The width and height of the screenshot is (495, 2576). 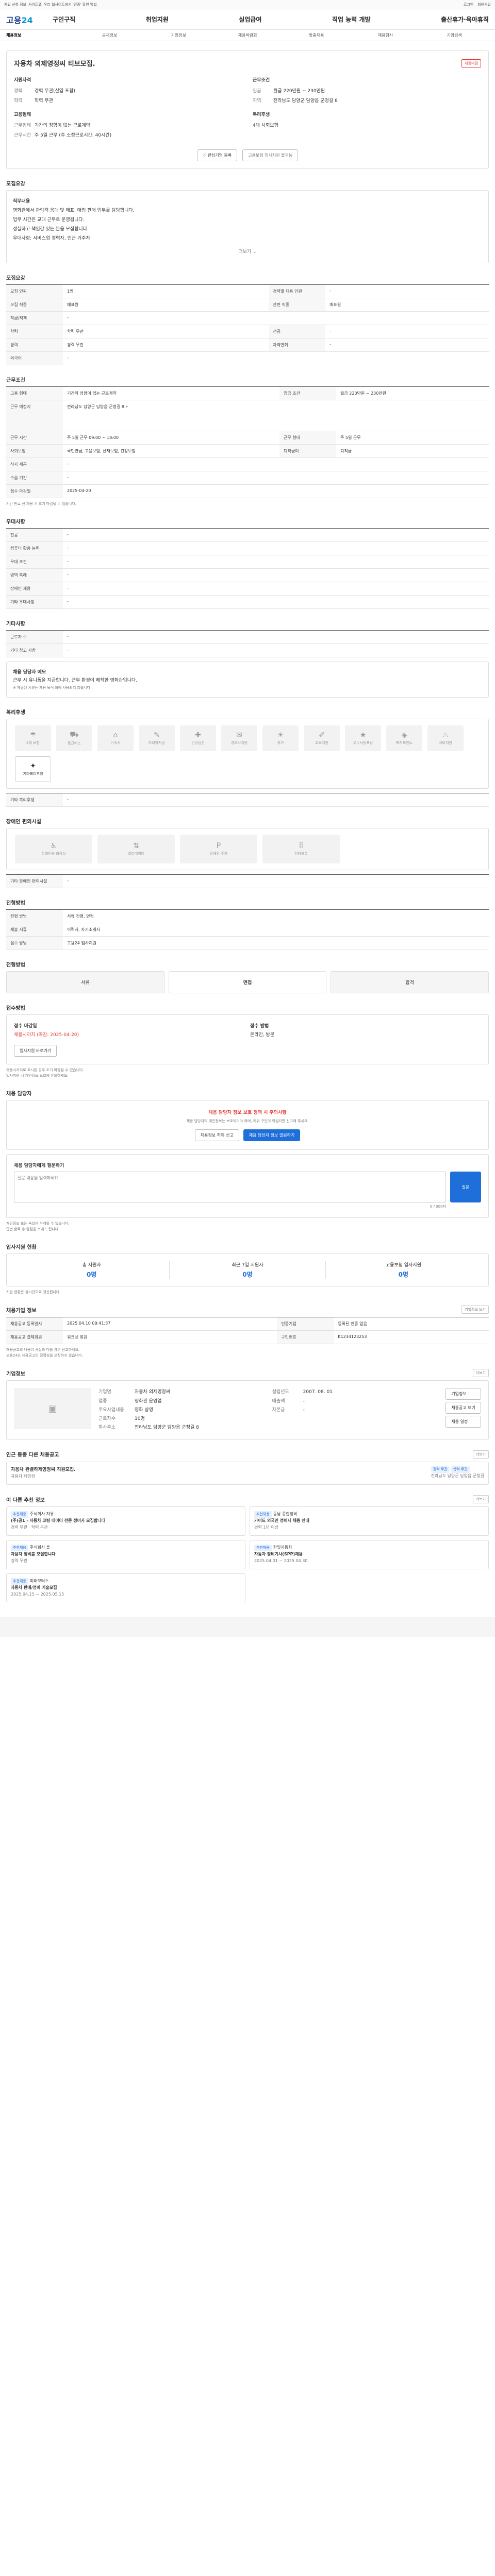 I want to click on subnav-item: 채용박람회, so click(x=247, y=35).